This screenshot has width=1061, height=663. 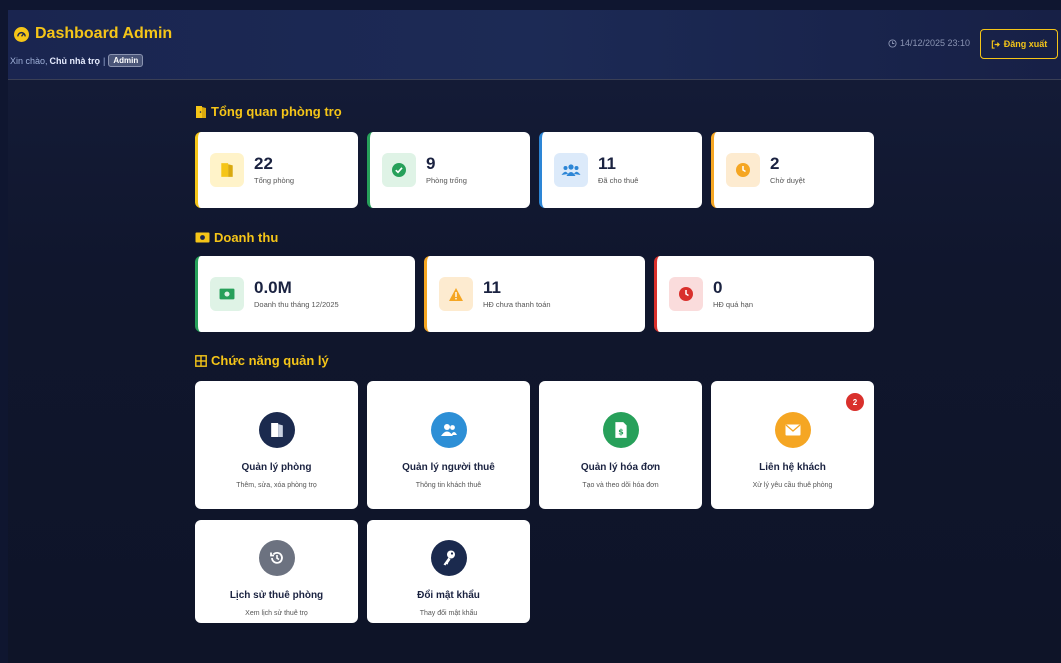 What do you see at coordinates (618, 180) in the screenshot?
I see `stat-label: Đã cho thuê` at bounding box center [618, 180].